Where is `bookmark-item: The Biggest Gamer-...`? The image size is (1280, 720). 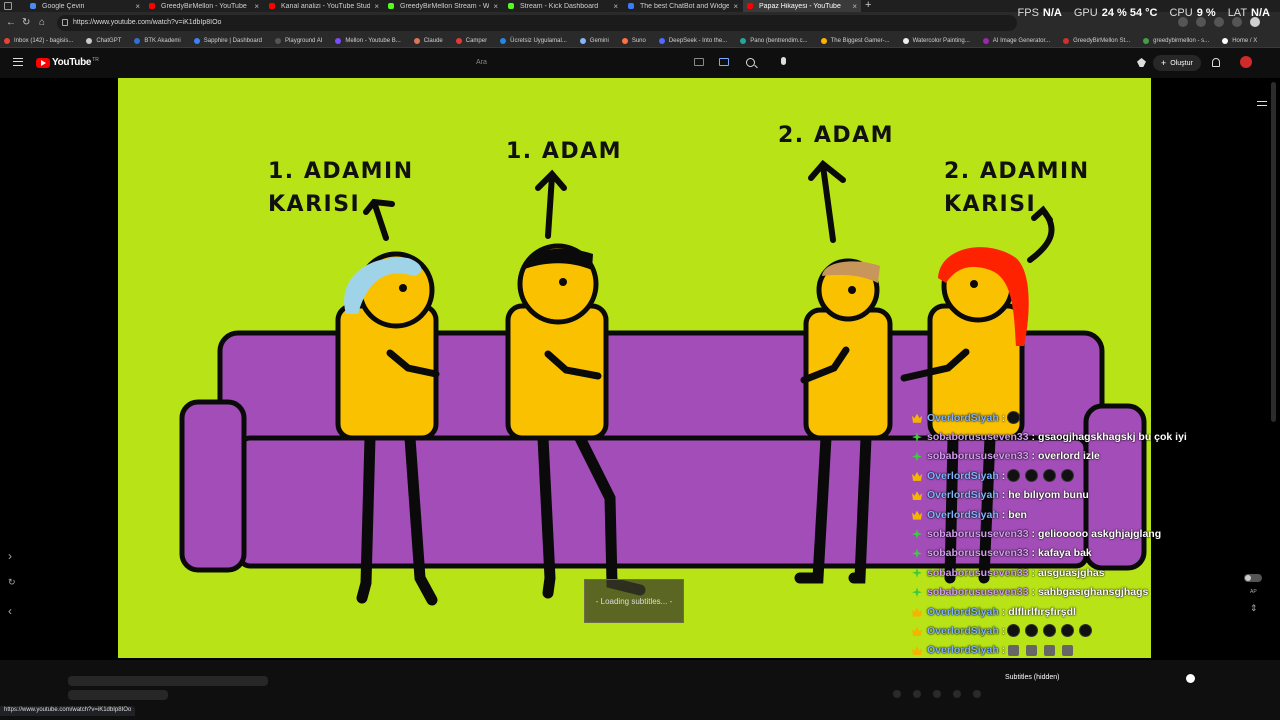 bookmark-item: The Biggest Gamer-... is located at coordinates (855, 40).